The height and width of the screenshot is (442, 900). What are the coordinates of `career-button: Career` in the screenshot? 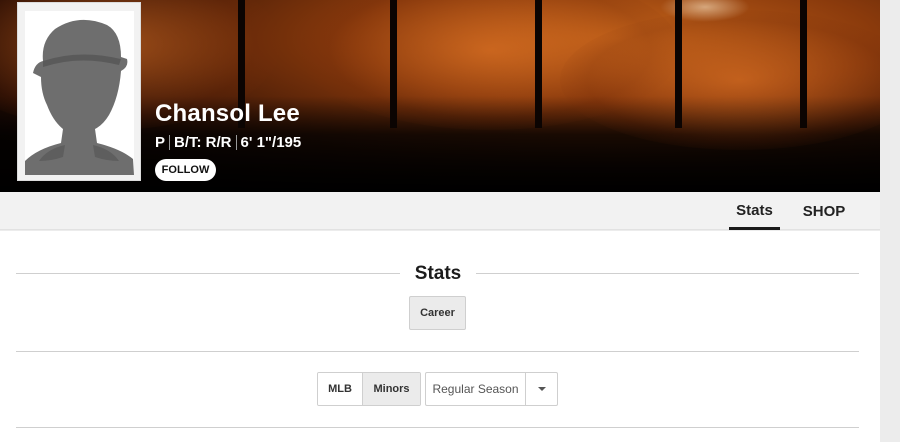 It's located at (437, 313).